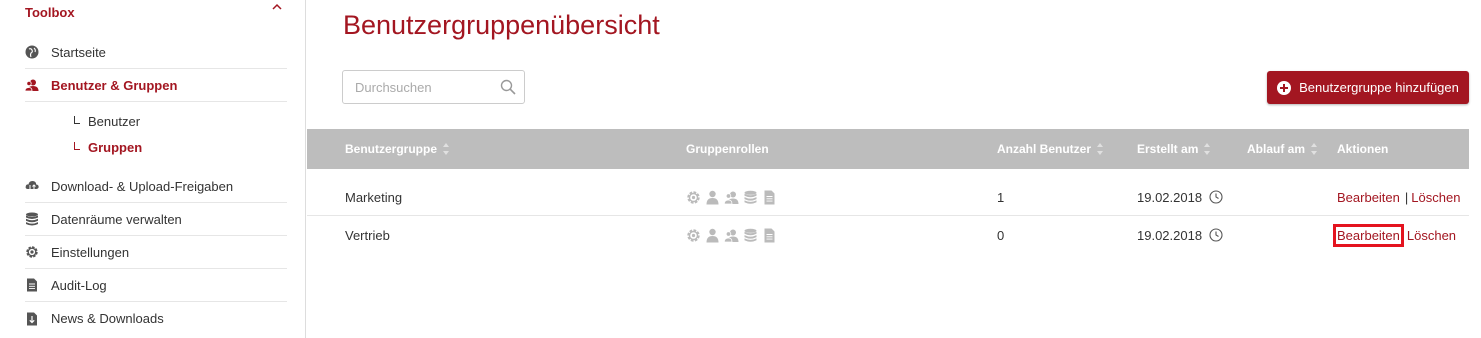 The height and width of the screenshot is (338, 1481). I want to click on user-count: 1, so click(1001, 197).